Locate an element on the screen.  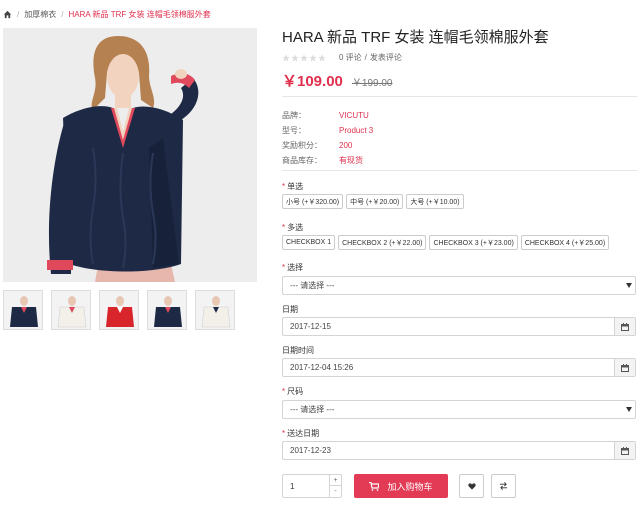
quantity-spinner: + - is located at coordinates (335, 486).